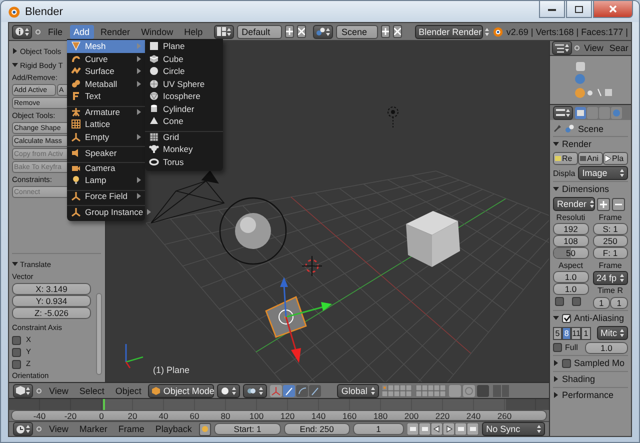 The height and width of the screenshot is (443, 640). Describe the element at coordinates (576, 333) in the screenshot. I see `sample-count-option: 11` at that location.